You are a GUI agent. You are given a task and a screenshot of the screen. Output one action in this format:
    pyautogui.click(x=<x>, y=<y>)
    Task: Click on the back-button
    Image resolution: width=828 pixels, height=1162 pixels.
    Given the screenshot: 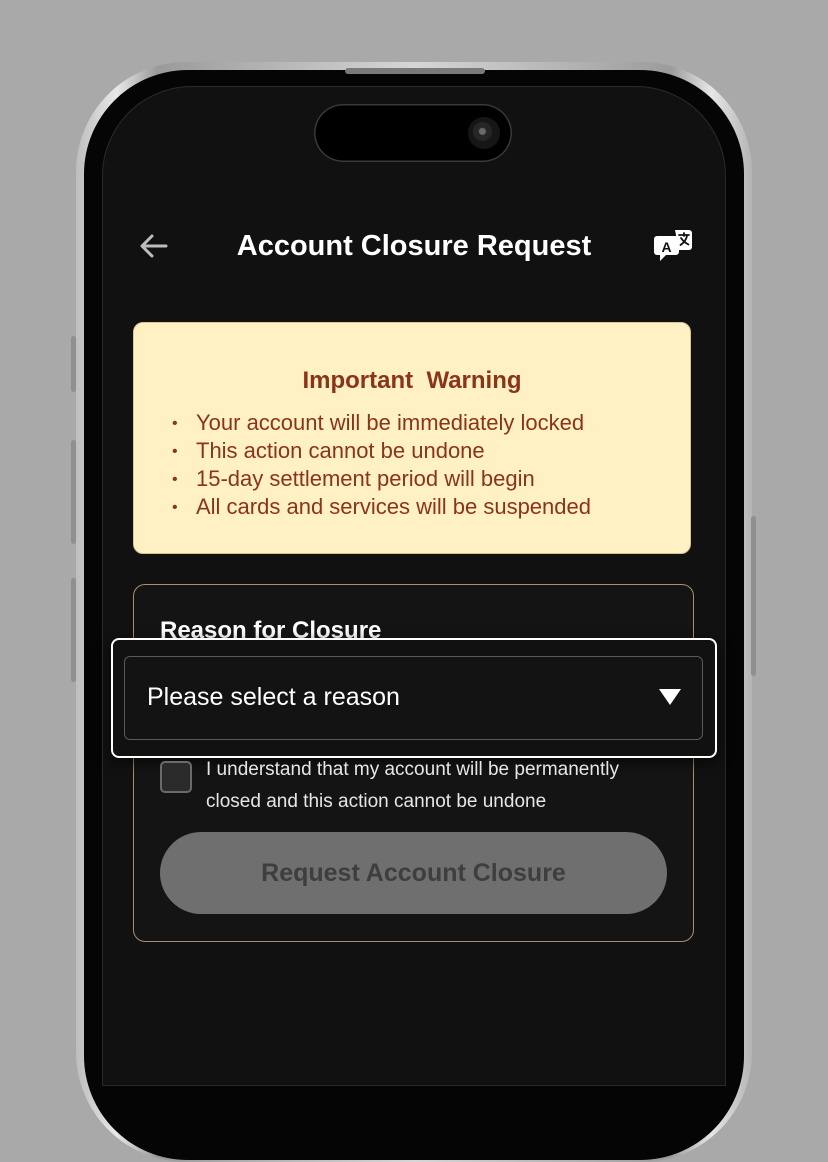 What is the action you would take?
    pyautogui.click(x=154, y=246)
    